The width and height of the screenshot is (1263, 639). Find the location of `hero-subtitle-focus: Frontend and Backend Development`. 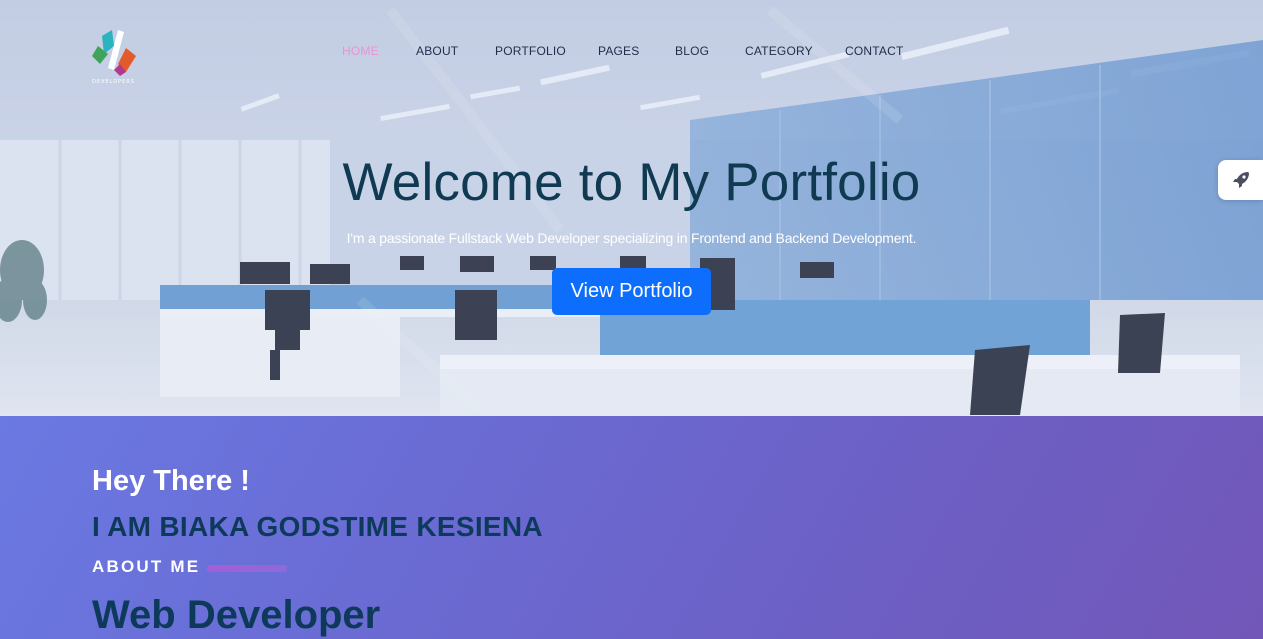

hero-subtitle-focus: Frontend and Backend Development is located at coordinates (801, 238).